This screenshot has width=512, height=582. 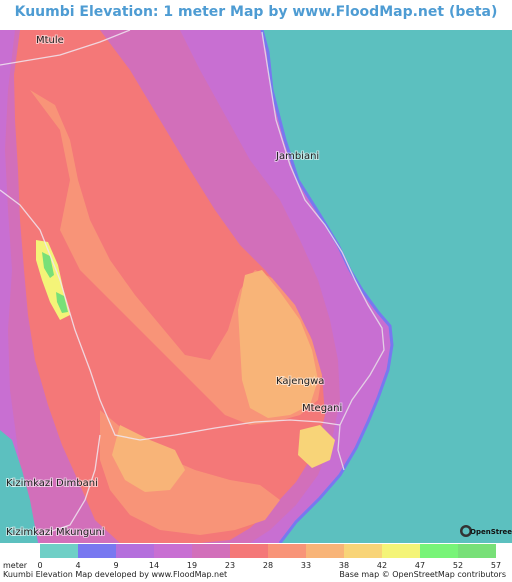 What do you see at coordinates (297, 156) in the screenshot?
I see `place-label-jambiani: Jambiani` at bounding box center [297, 156].